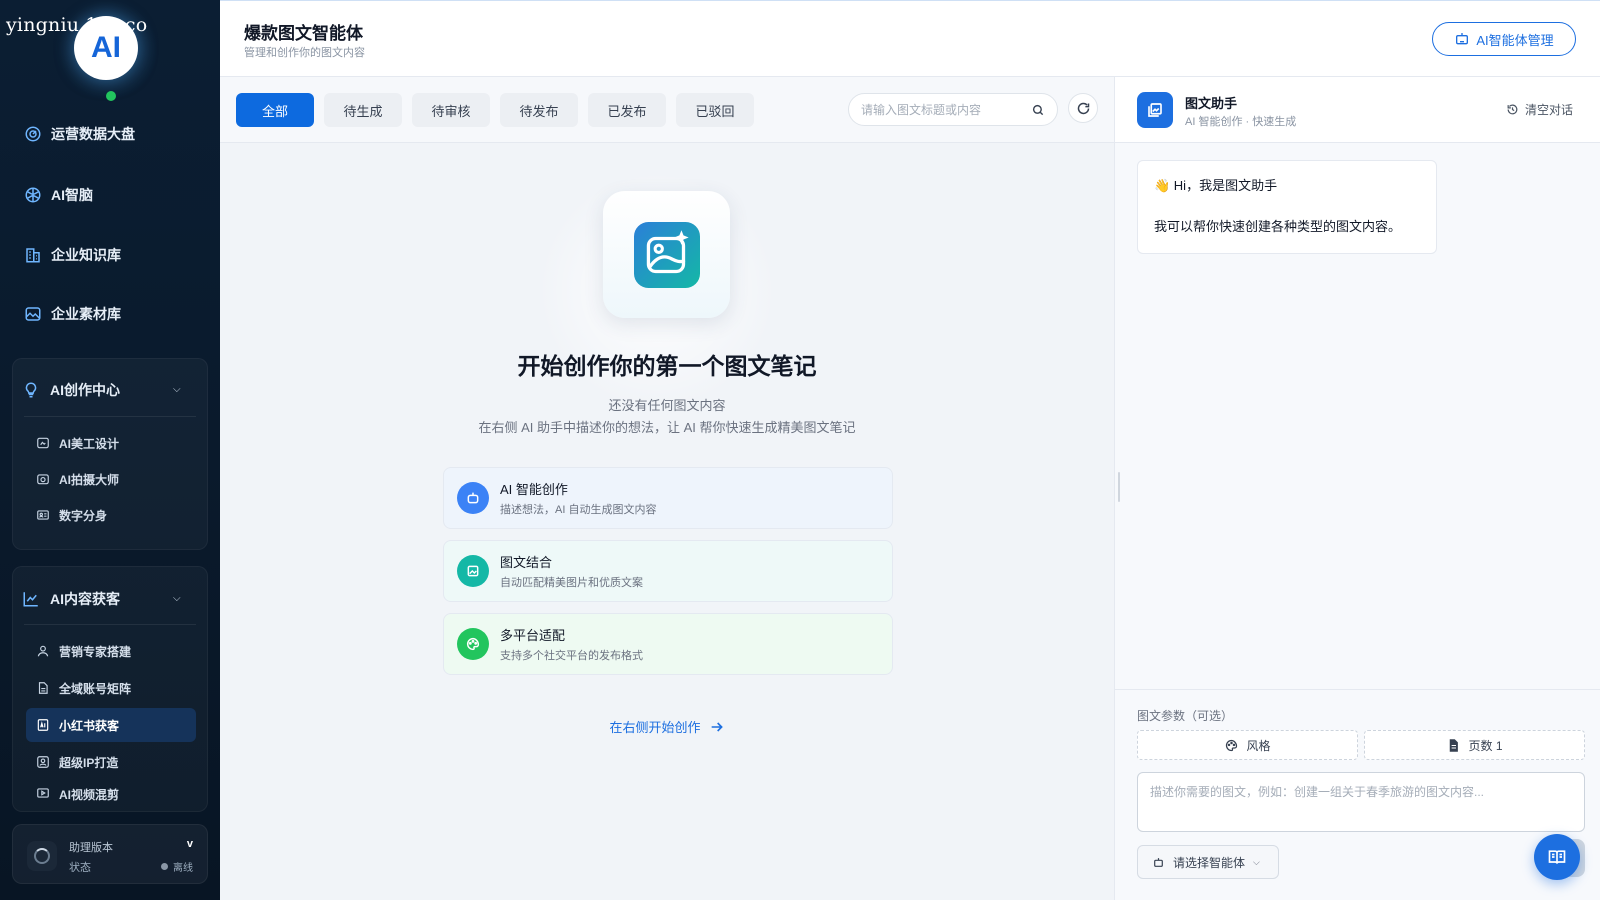  What do you see at coordinates (85, 390) in the screenshot?
I see `sidebar-group-label: AI创作中心` at bounding box center [85, 390].